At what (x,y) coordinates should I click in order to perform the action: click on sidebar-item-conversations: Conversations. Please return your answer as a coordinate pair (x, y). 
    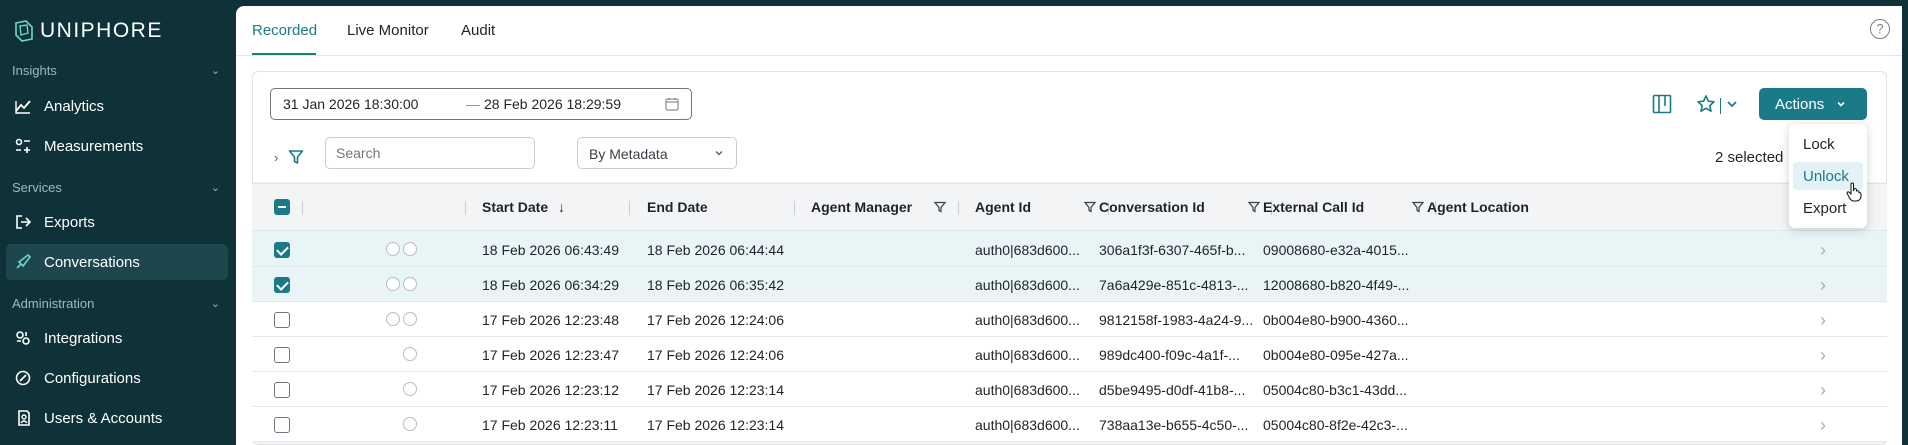
    Looking at the image, I should click on (117, 262).